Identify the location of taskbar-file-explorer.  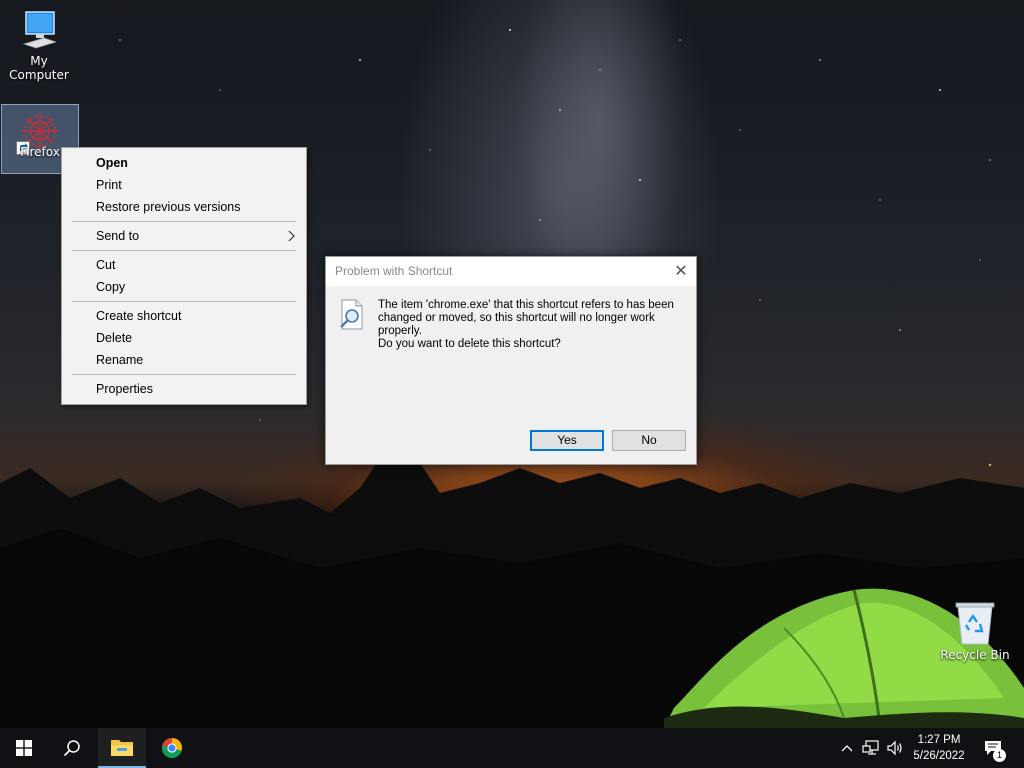
(122, 748).